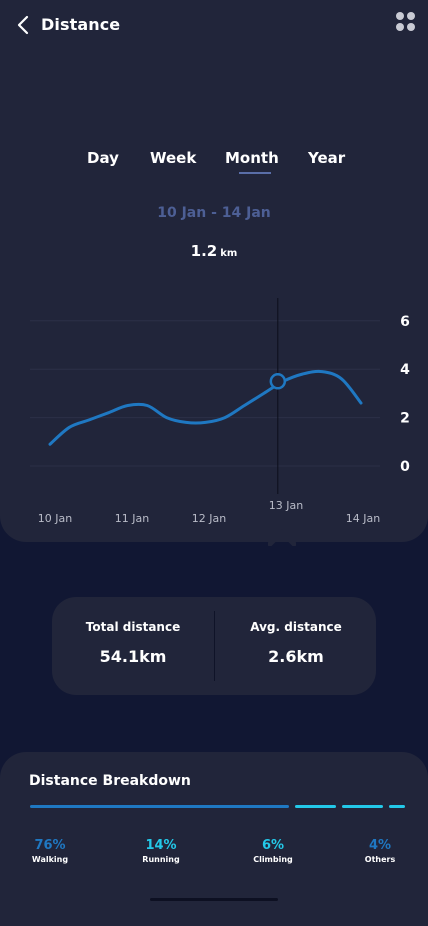 The height and width of the screenshot is (926, 428). Describe the element at coordinates (252, 158) in the screenshot. I see `tab-month: Month` at that location.